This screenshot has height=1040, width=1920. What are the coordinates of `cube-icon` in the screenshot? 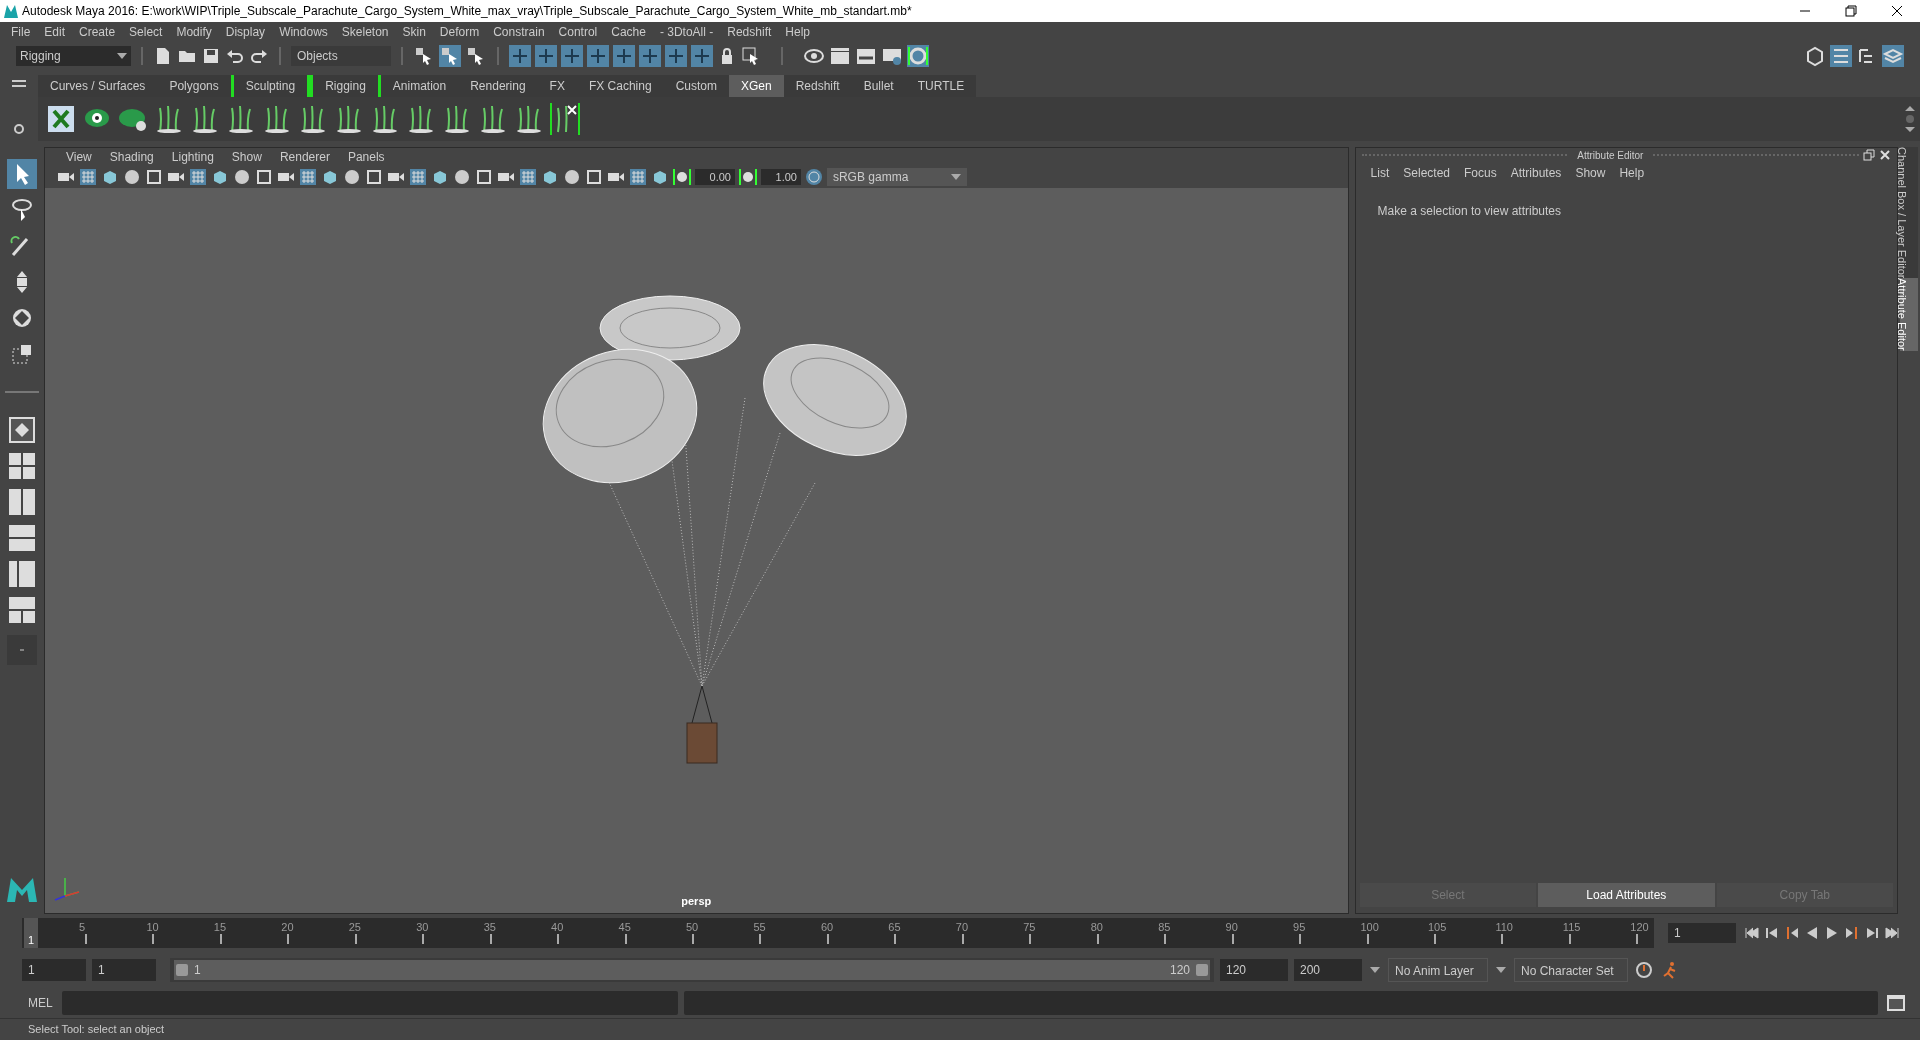 It's located at (1815, 56).